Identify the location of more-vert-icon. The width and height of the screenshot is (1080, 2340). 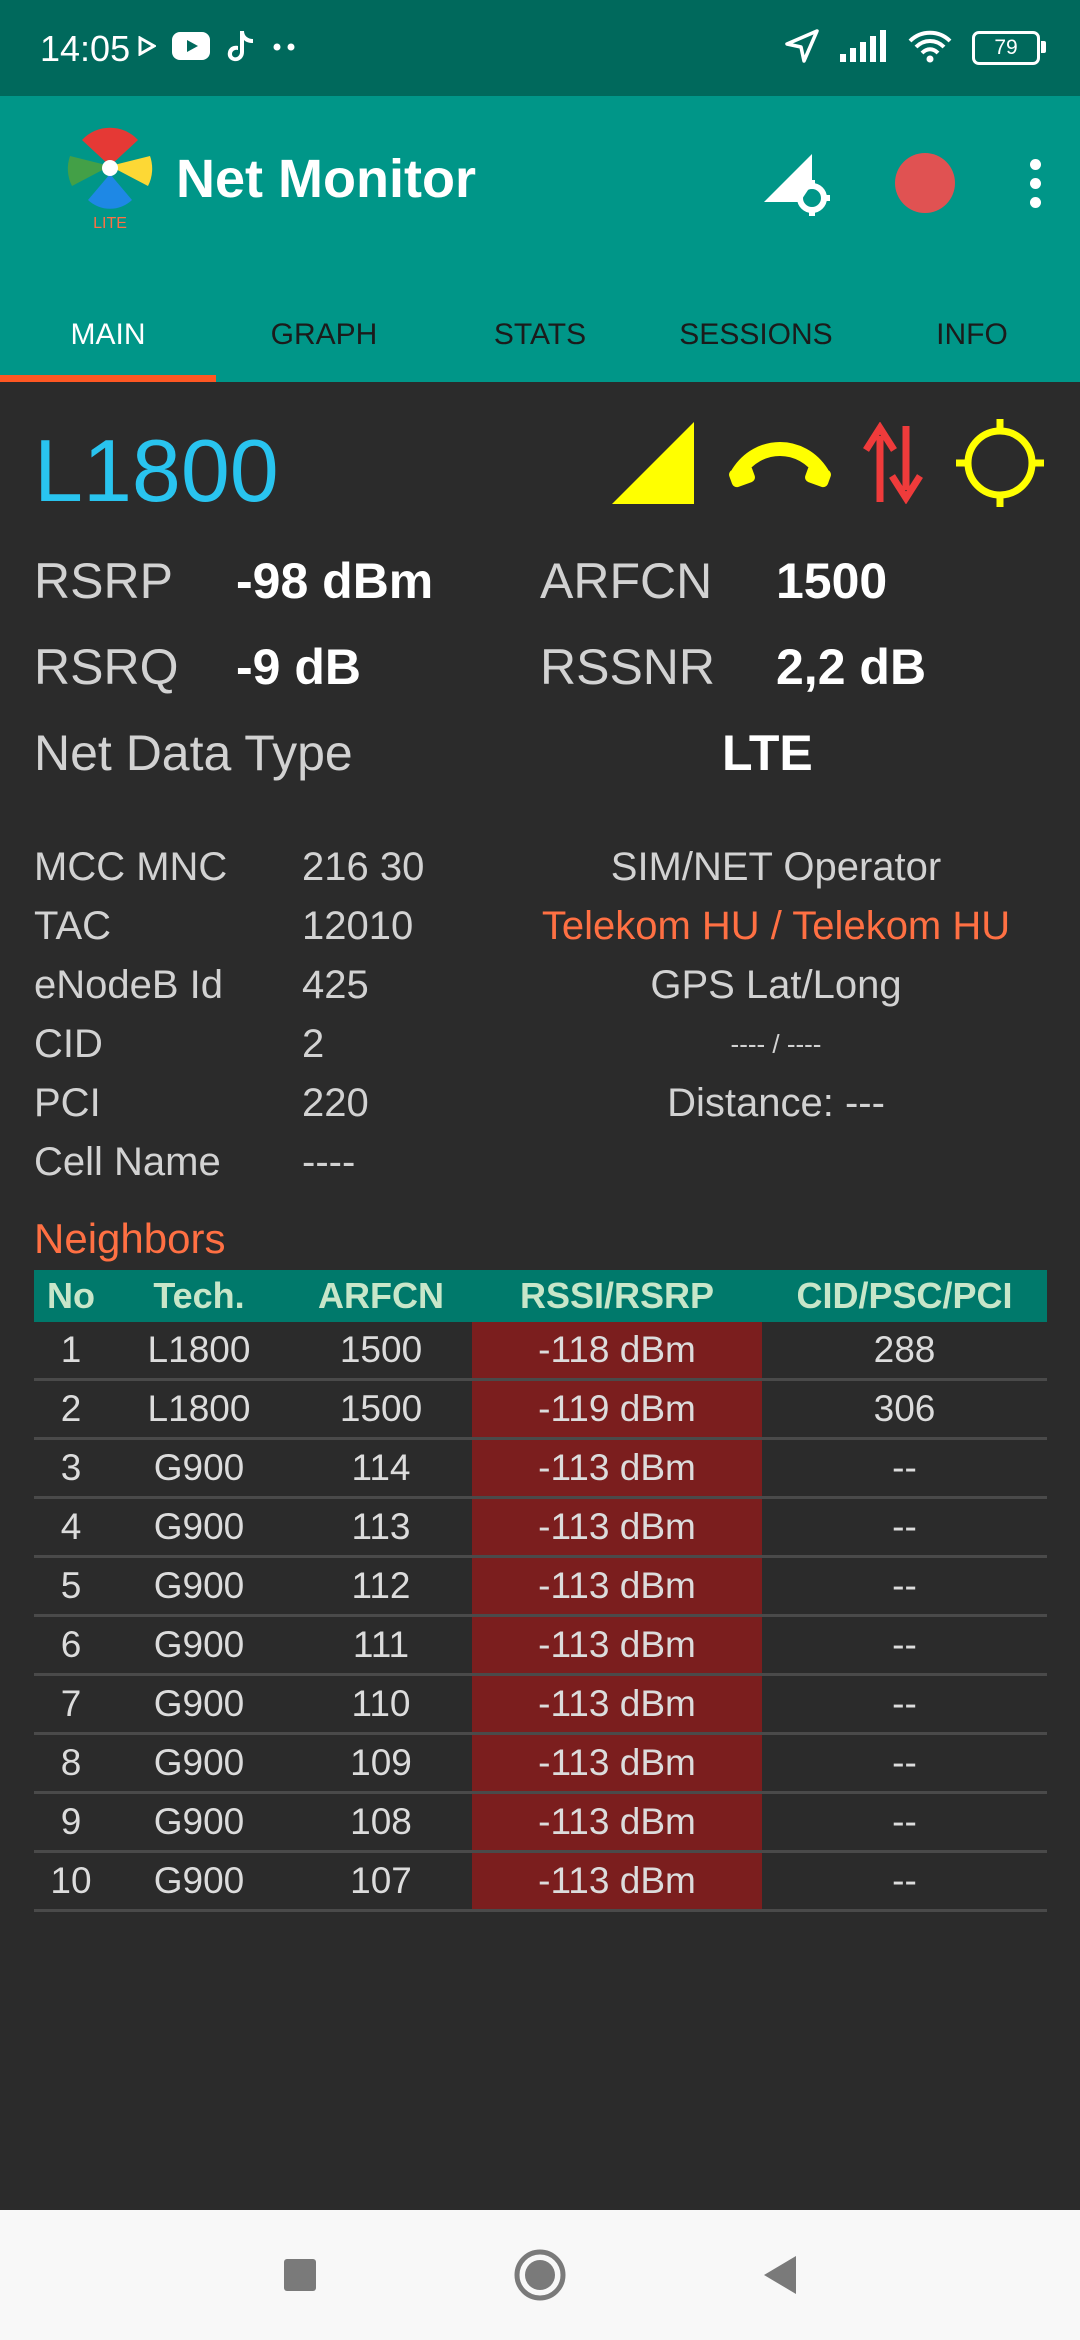
(1035, 183).